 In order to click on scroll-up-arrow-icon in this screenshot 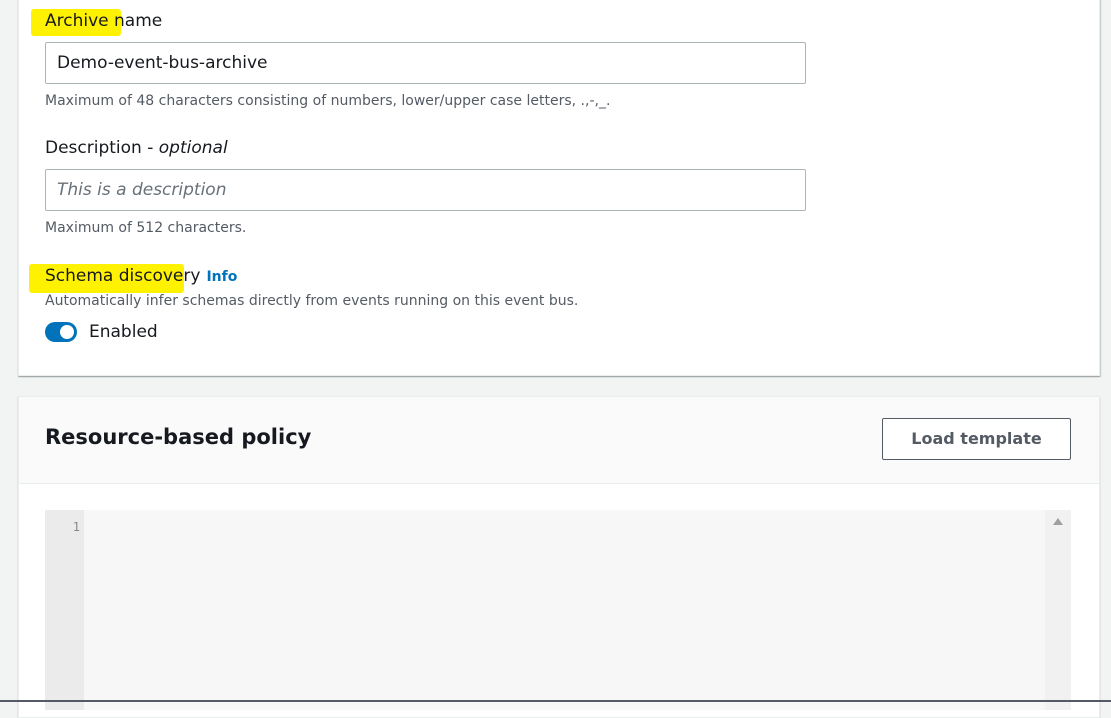, I will do `click(1058, 521)`.